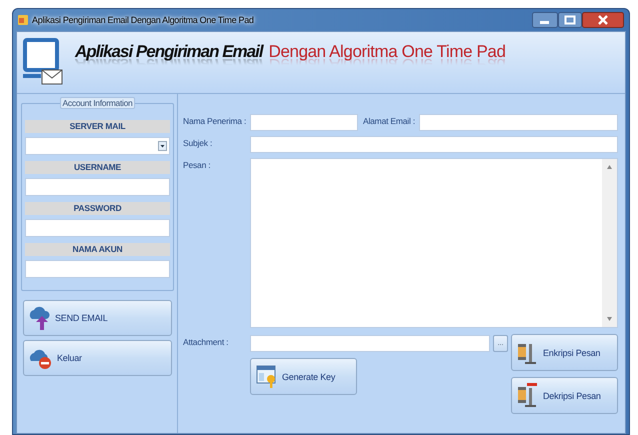  What do you see at coordinates (143, 20) in the screenshot?
I see `window-title: Aplikasi Pengiriman Email Dengan Algoritma One Time Pad` at bounding box center [143, 20].